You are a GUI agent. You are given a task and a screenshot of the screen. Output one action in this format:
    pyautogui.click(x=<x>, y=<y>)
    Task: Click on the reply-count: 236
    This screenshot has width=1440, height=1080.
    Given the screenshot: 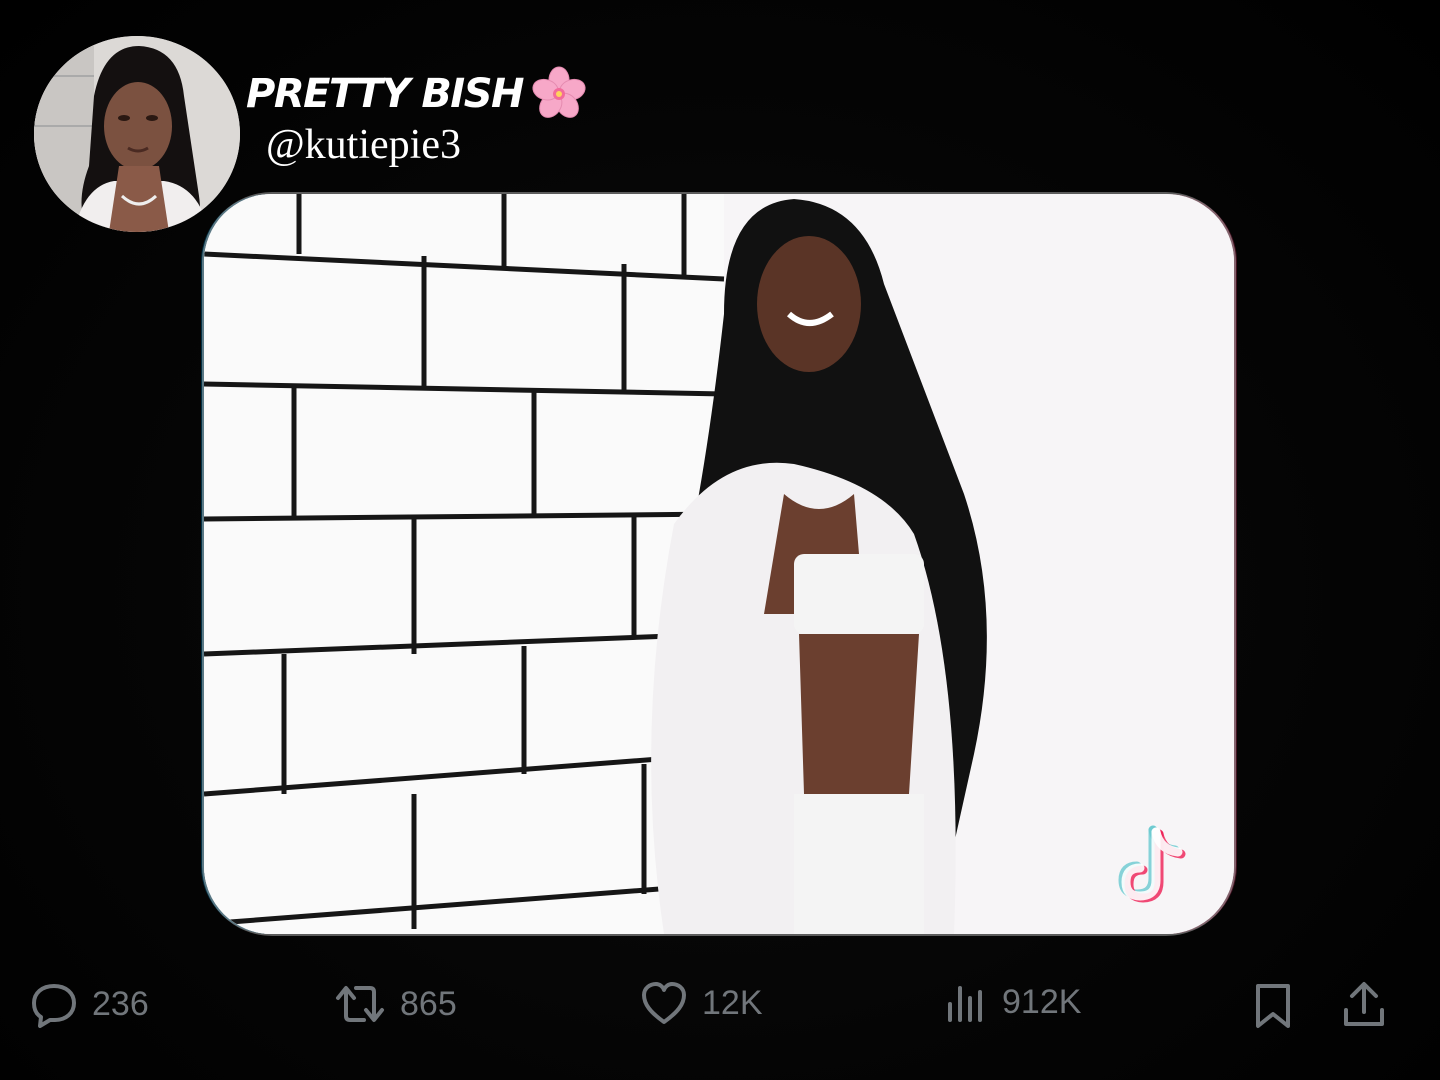 What is the action you would take?
    pyautogui.click(x=120, y=1003)
    